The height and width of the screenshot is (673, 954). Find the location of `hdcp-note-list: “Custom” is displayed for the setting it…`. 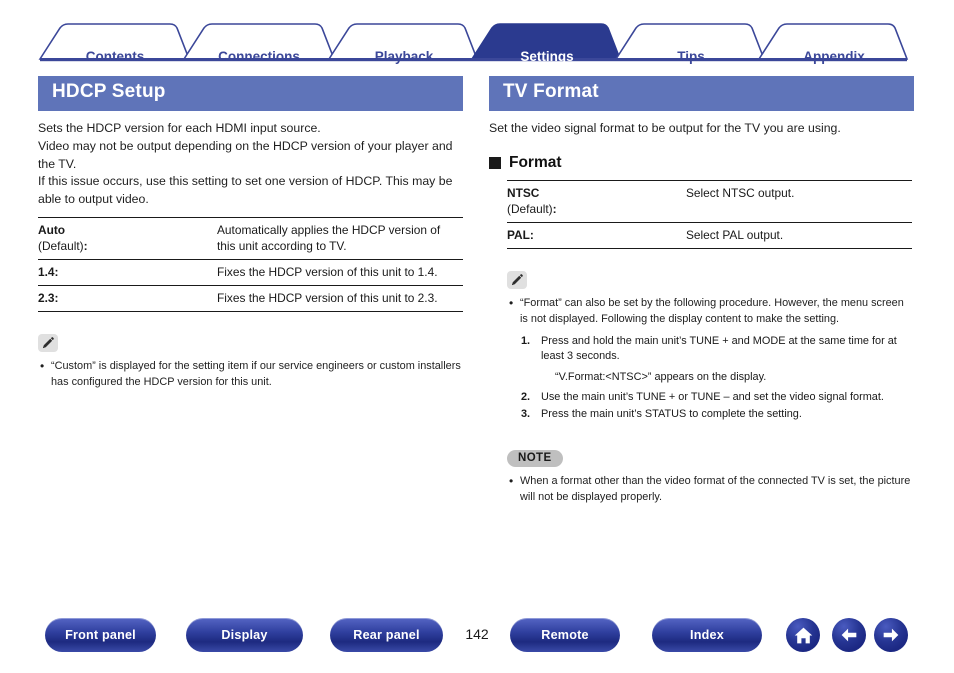

hdcp-note-list: “Custom” is displayed for the setting it… is located at coordinates (250, 374).